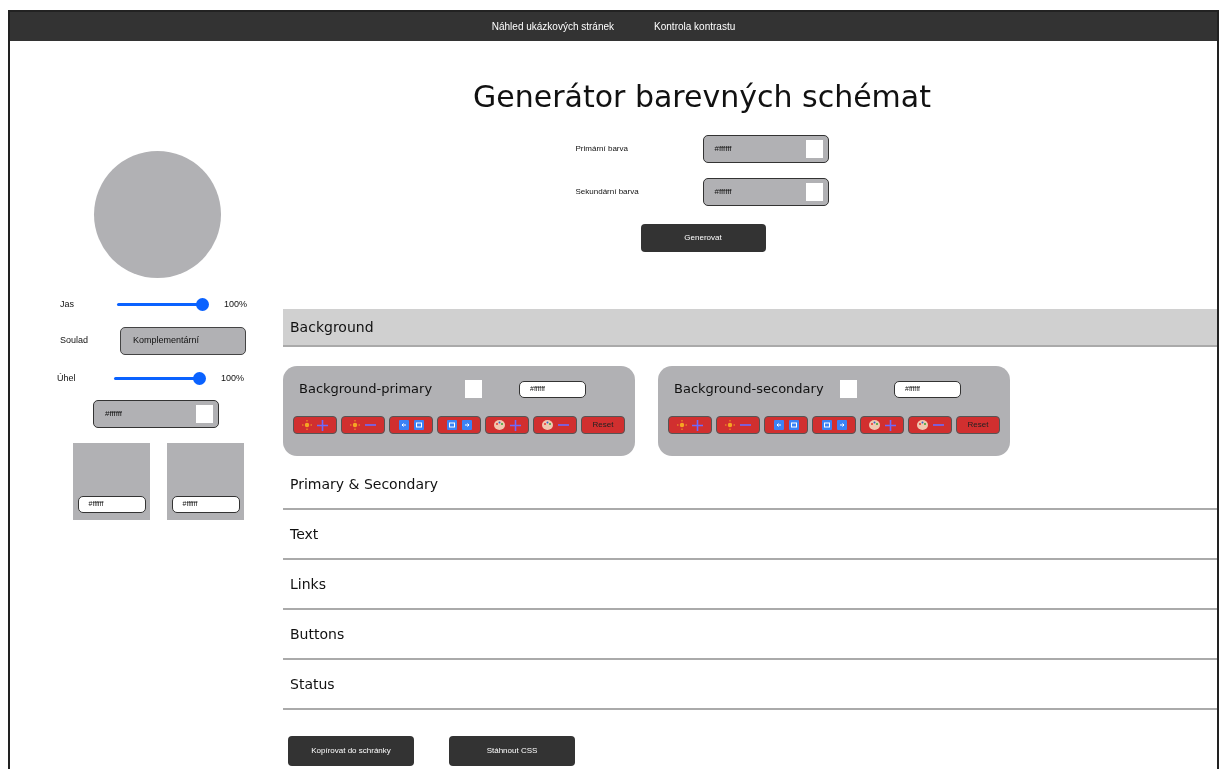 The image size is (1227, 769). What do you see at coordinates (750, 585) in the screenshot?
I see `accordion-header: Links` at bounding box center [750, 585].